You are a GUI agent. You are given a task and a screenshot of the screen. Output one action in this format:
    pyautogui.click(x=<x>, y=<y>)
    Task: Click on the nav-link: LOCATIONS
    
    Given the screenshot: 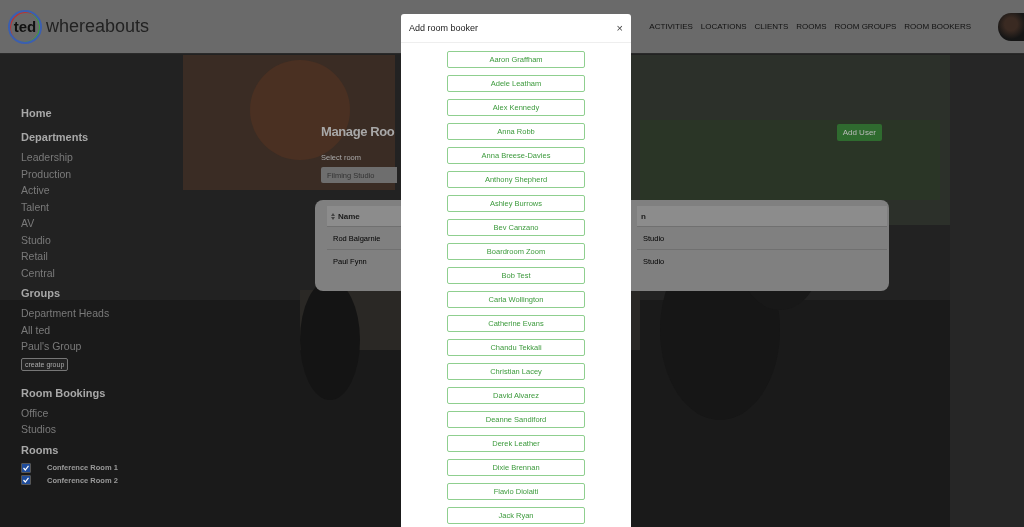 What is the action you would take?
    pyautogui.click(x=723, y=26)
    